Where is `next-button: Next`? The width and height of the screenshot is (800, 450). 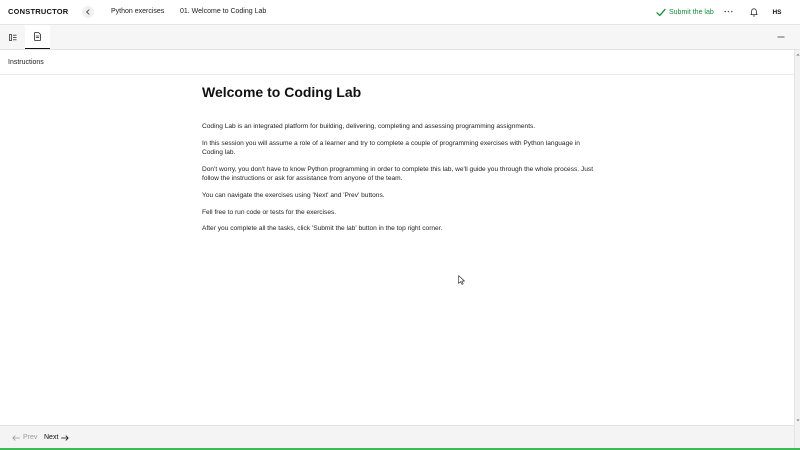
next-button: Next is located at coordinates (57, 437).